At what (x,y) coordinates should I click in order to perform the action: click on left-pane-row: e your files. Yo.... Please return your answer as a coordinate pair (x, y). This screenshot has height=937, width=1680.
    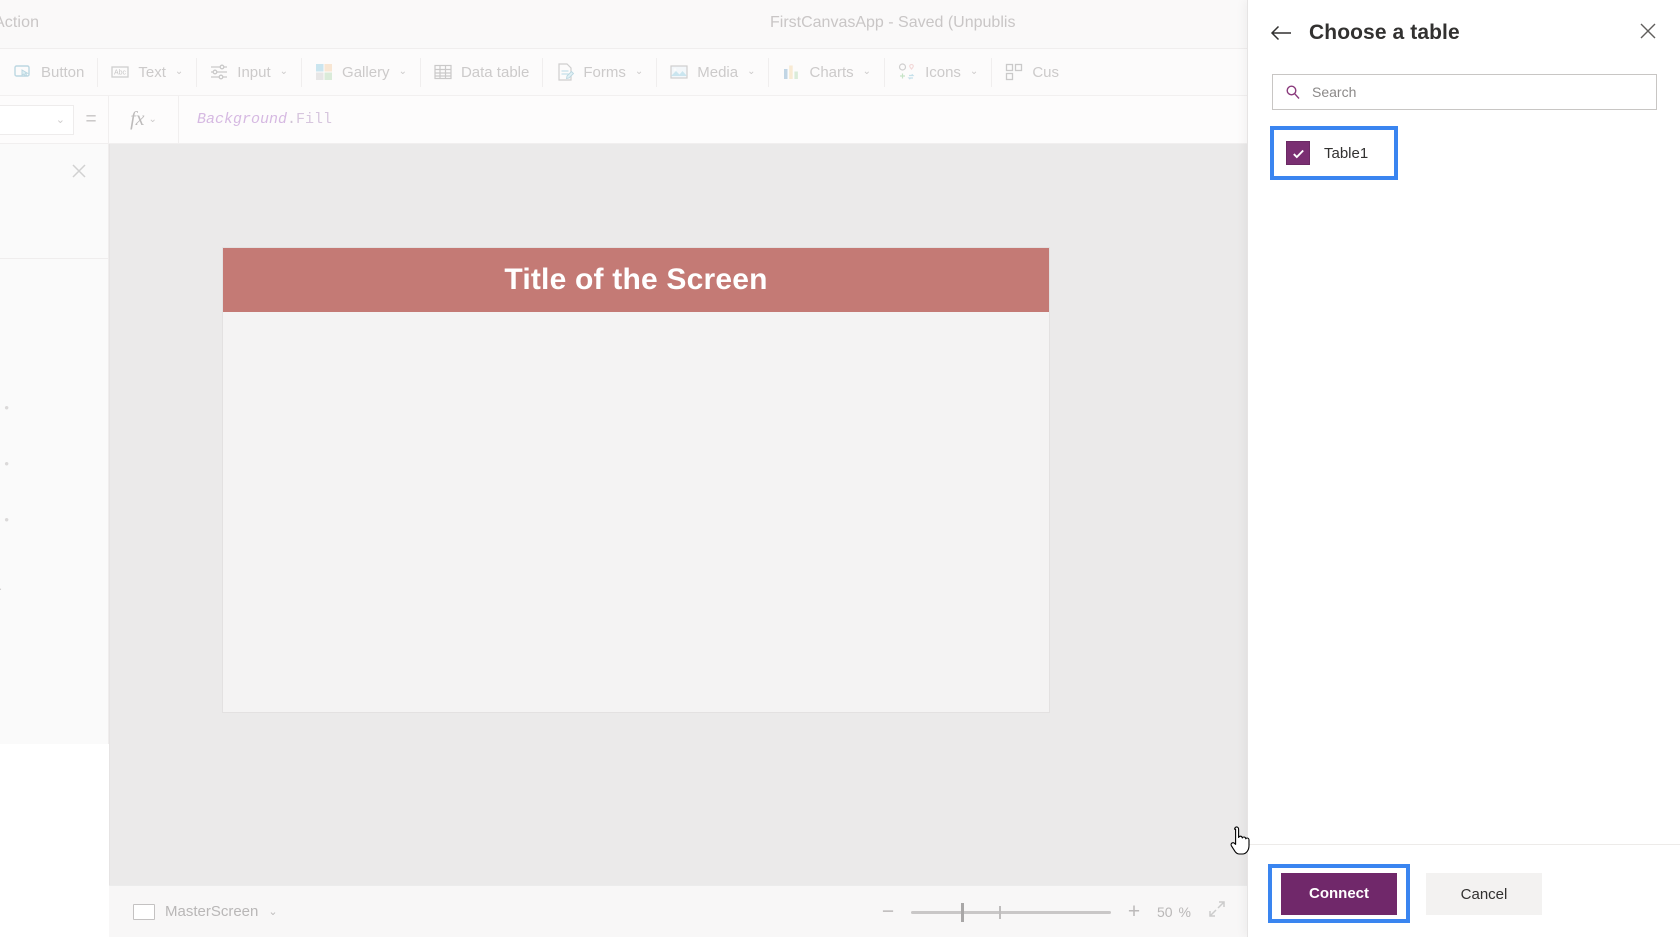
    Looking at the image, I should click on (54, 641).